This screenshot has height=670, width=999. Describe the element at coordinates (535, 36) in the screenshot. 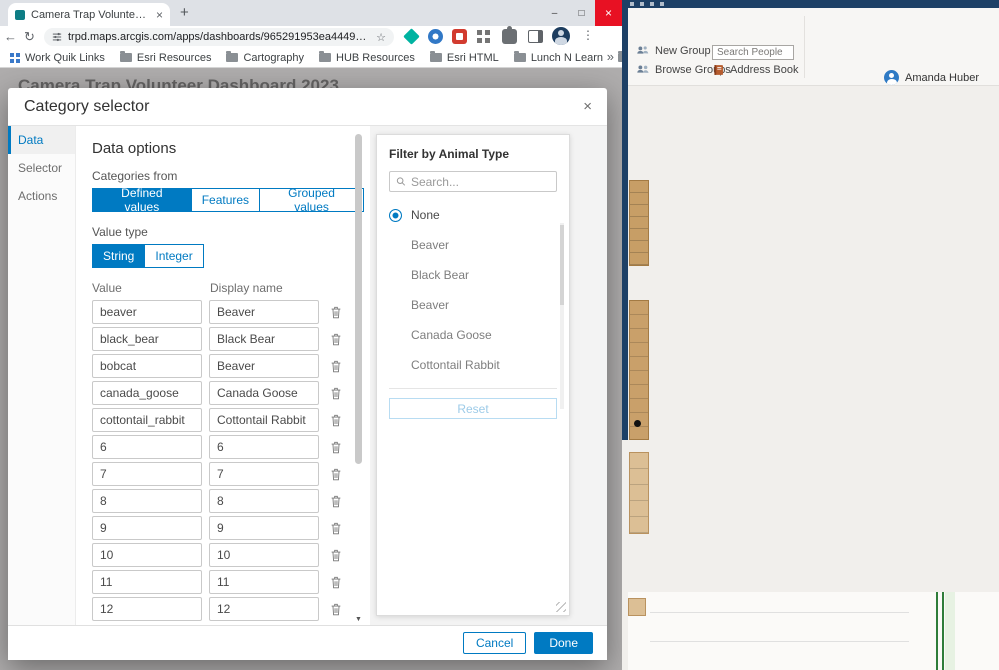

I see `side-panel-icon` at that location.